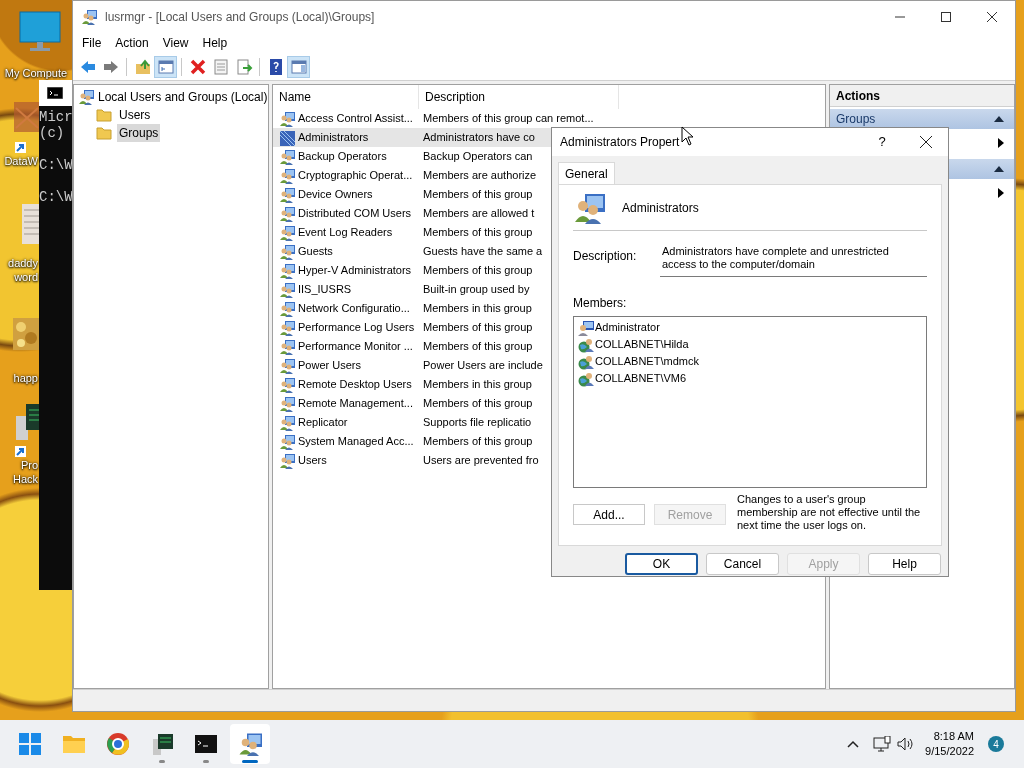 The height and width of the screenshot is (768, 1024). Describe the element at coordinates (482, 366) in the screenshot. I see `table-cell-text: Power Users are include` at that location.